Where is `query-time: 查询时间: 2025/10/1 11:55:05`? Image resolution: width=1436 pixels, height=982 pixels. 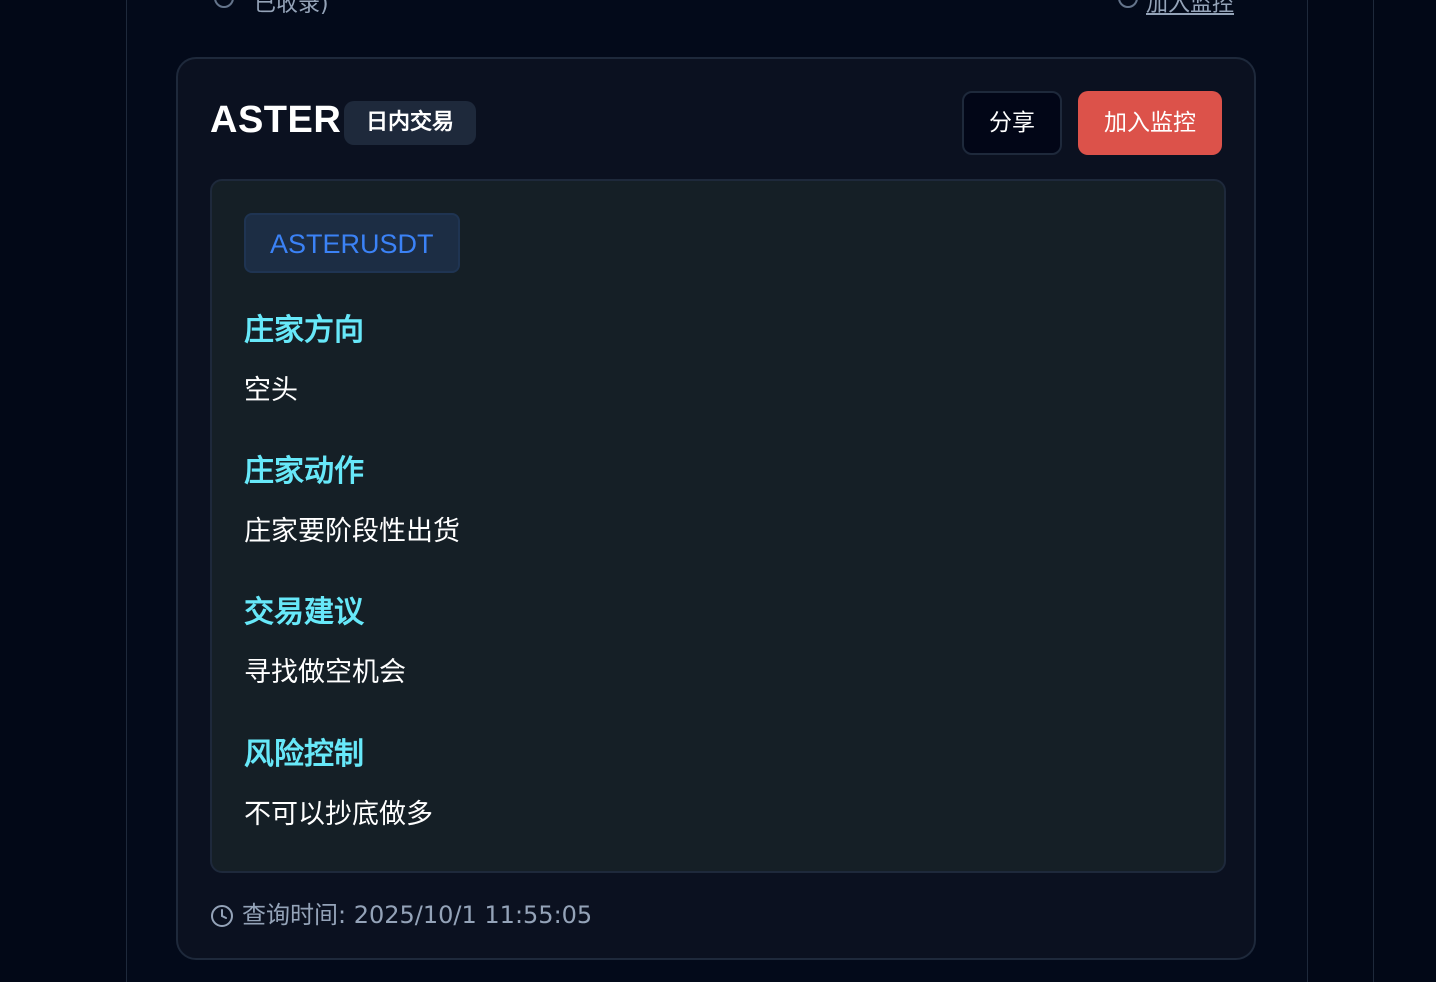
query-time: 查询时间: 2025/10/1 11:55:05 is located at coordinates (401, 915).